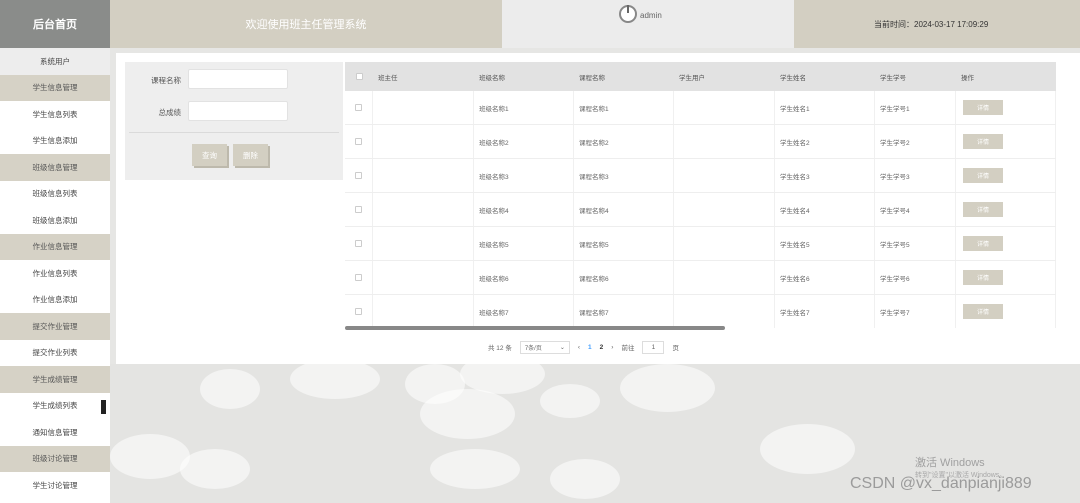 The width and height of the screenshot is (1080, 503). Describe the element at coordinates (648, 24) in the screenshot. I see `user-area: admin` at that location.